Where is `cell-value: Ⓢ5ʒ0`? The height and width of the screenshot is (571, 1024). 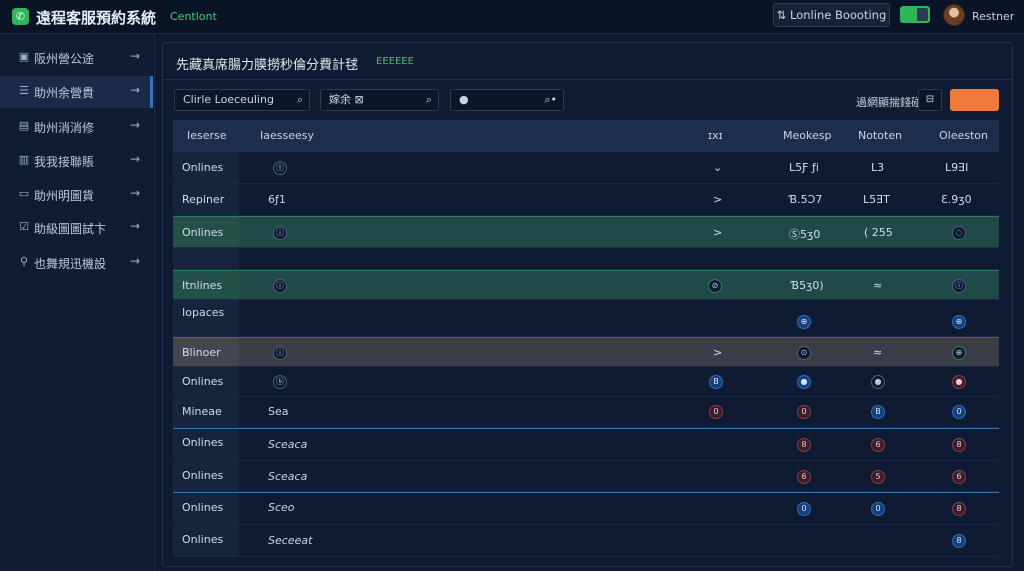 cell-value: Ⓢ5ʒ0 is located at coordinates (805, 234).